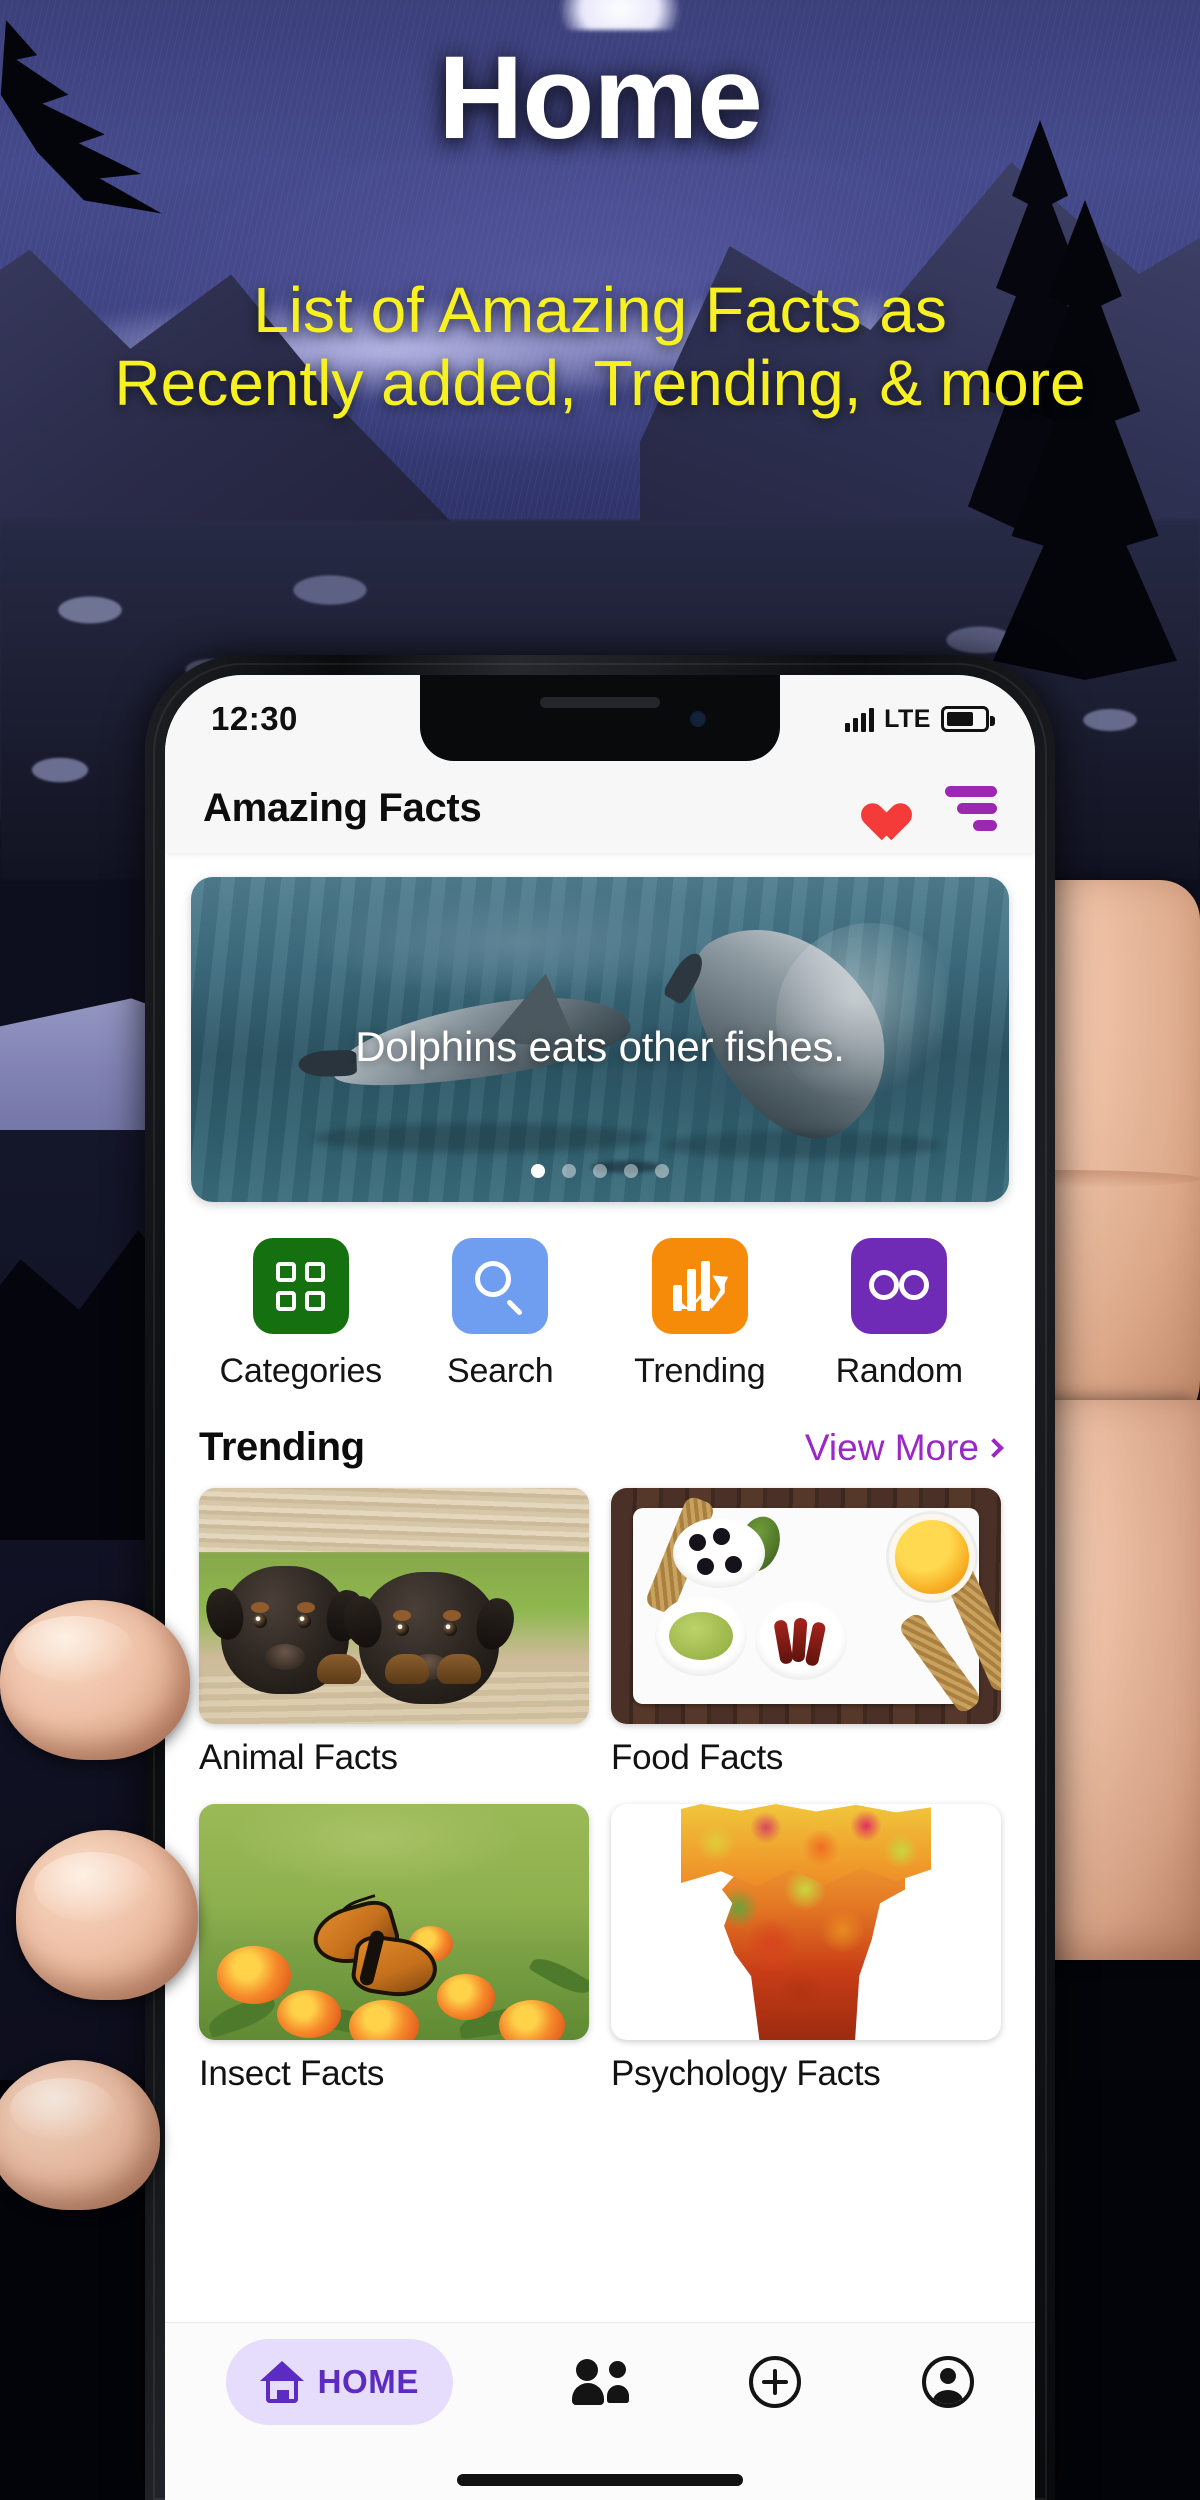 The width and height of the screenshot is (1200, 2500). Describe the element at coordinates (301, 1371) in the screenshot. I see `quick-action-label: Categories` at that location.